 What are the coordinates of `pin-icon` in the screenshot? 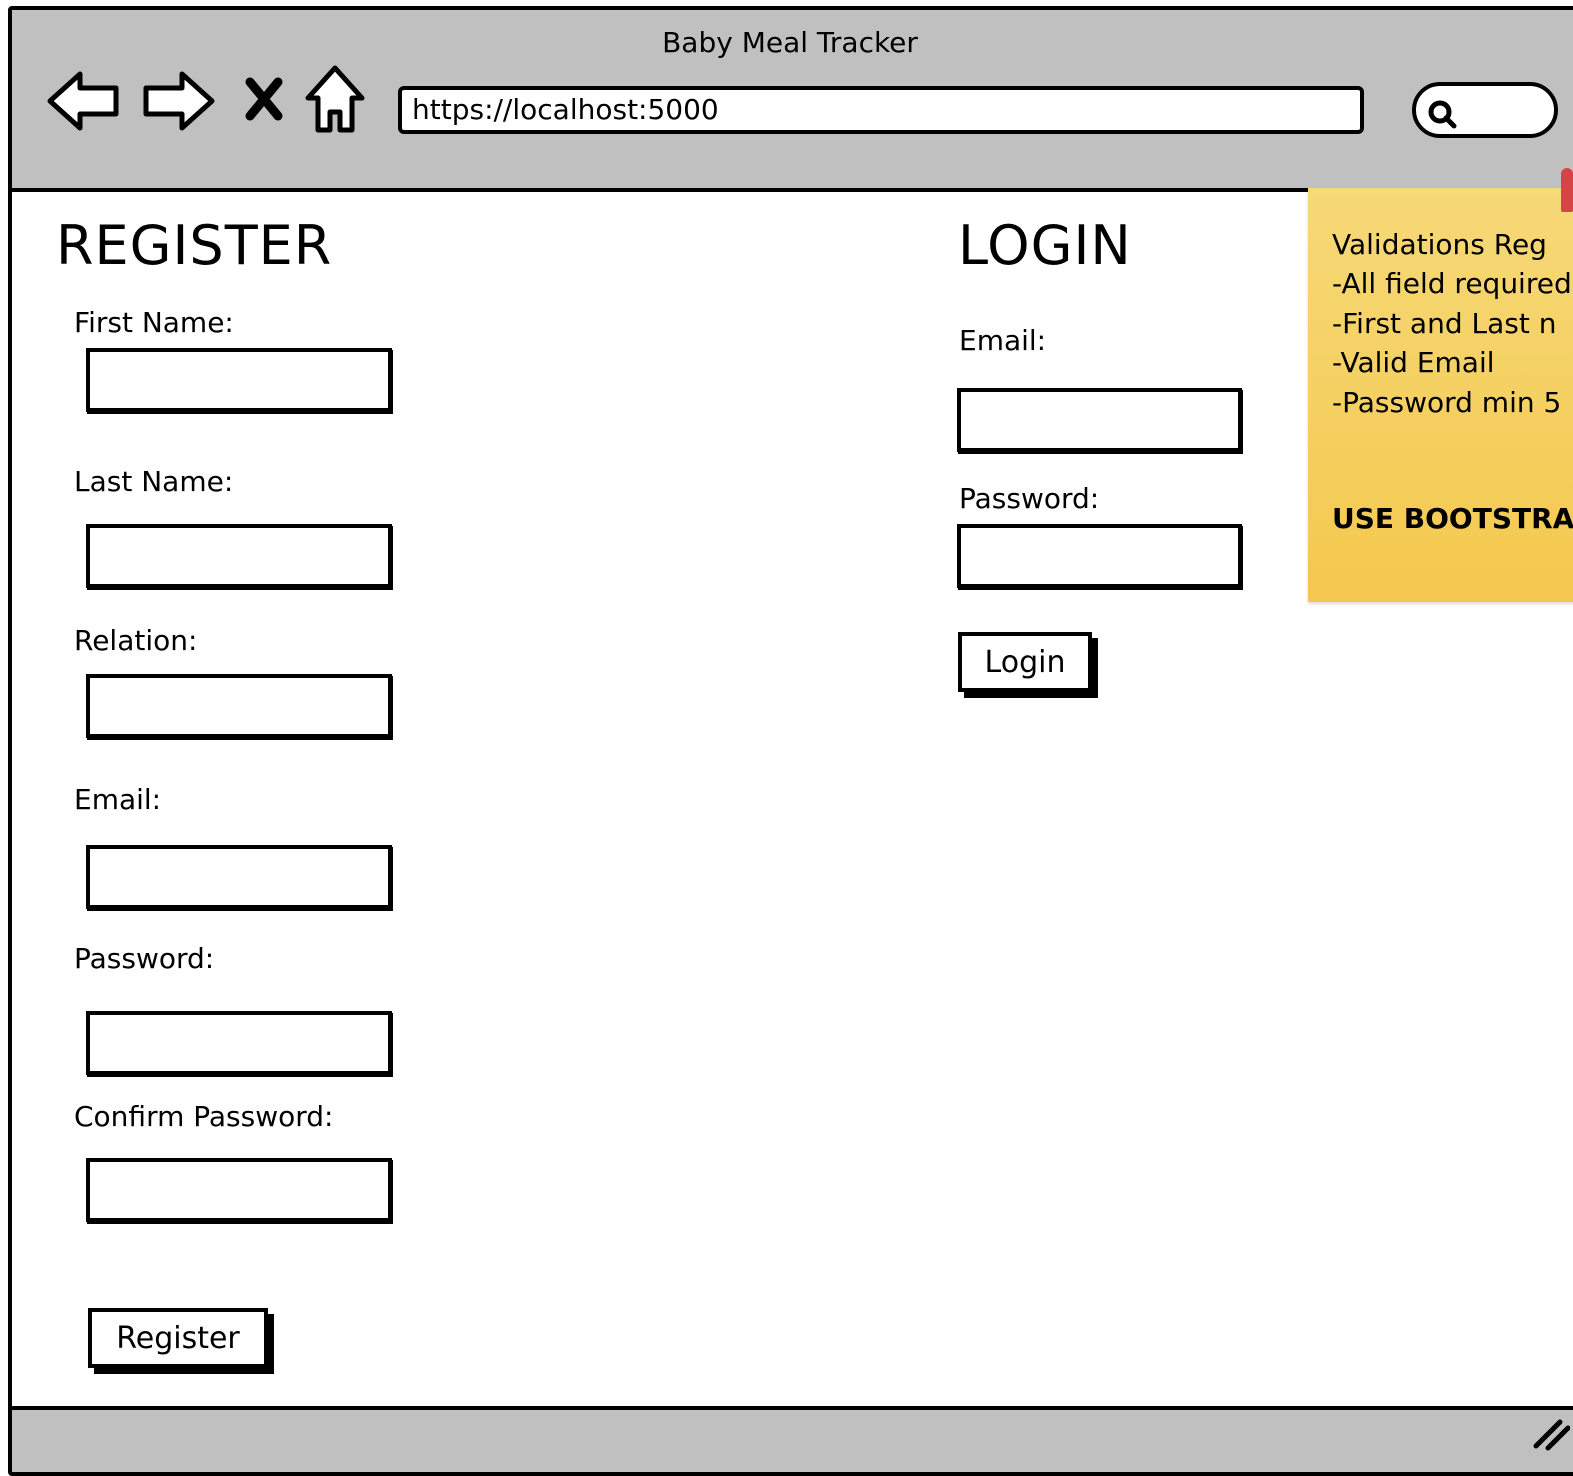 It's located at (1567, 190).